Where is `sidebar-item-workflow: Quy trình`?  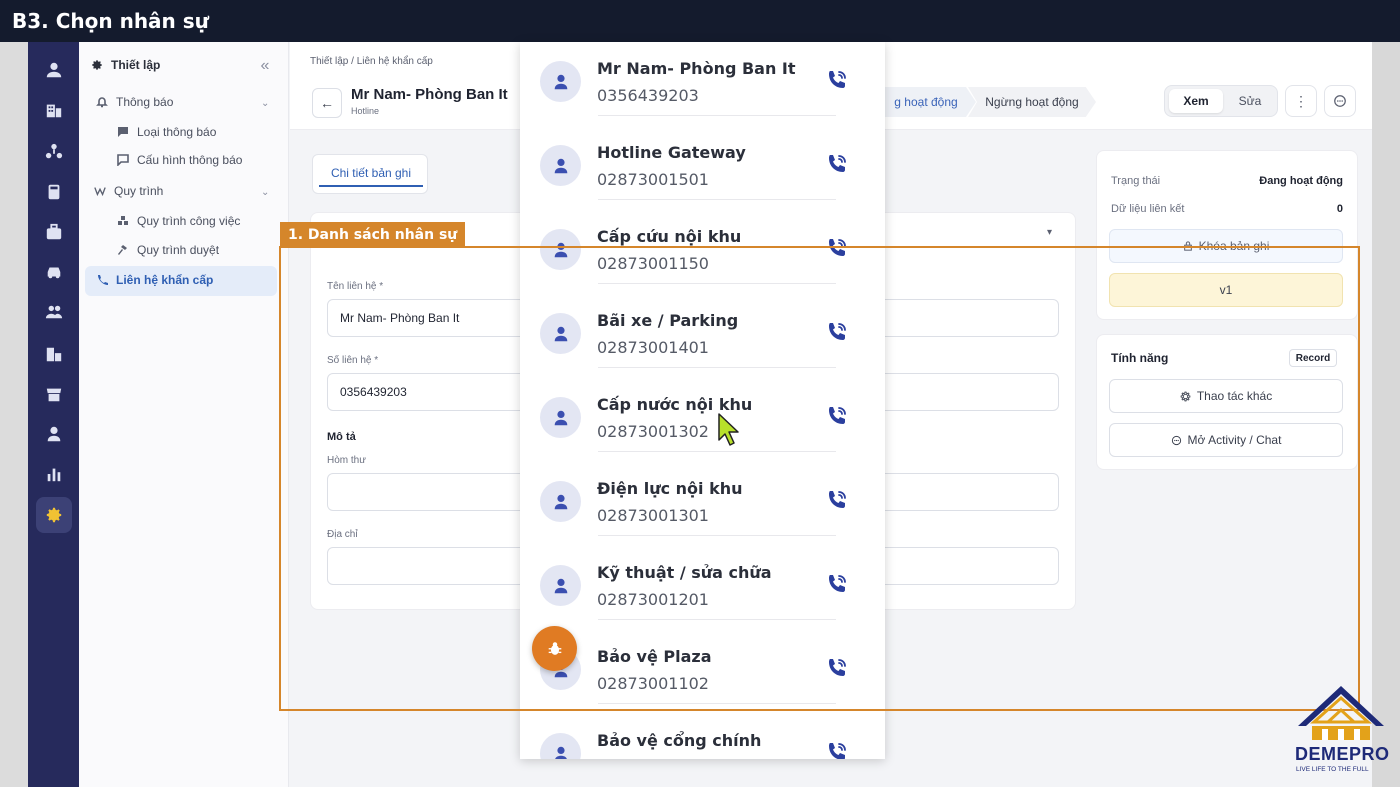 sidebar-item-workflow: Quy trình is located at coordinates (128, 191).